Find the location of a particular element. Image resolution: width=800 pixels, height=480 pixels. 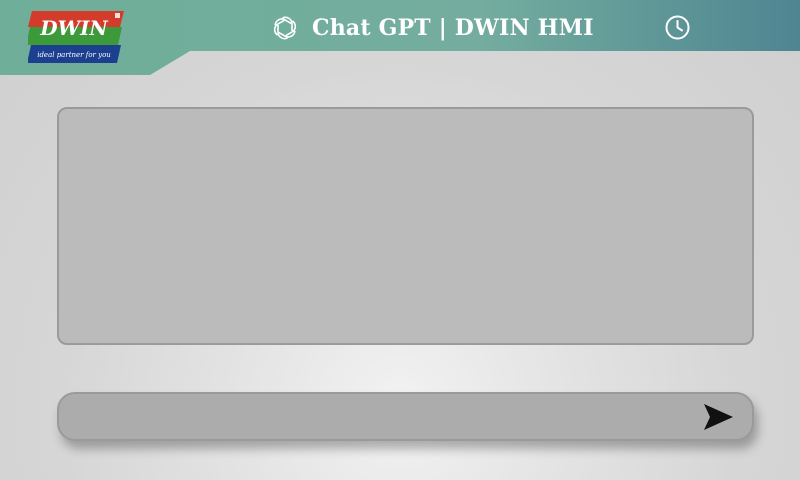

logo-brand-text: DWIN is located at coordinates (73, 28).